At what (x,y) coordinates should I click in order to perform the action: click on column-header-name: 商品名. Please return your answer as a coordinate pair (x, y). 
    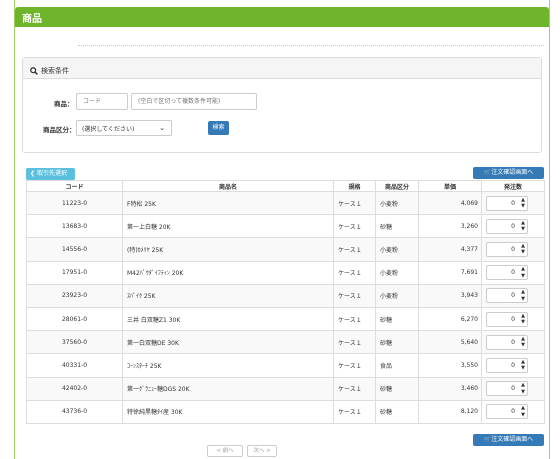
    Looking at the image, I should click on (228, 186).